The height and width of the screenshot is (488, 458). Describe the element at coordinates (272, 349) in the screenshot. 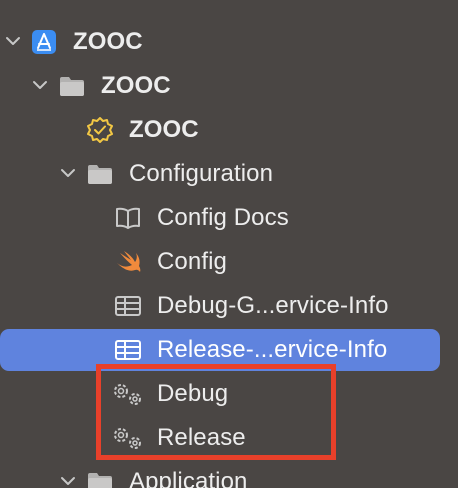

I see `navigator-label: Release-...ervice-Info` at that location.